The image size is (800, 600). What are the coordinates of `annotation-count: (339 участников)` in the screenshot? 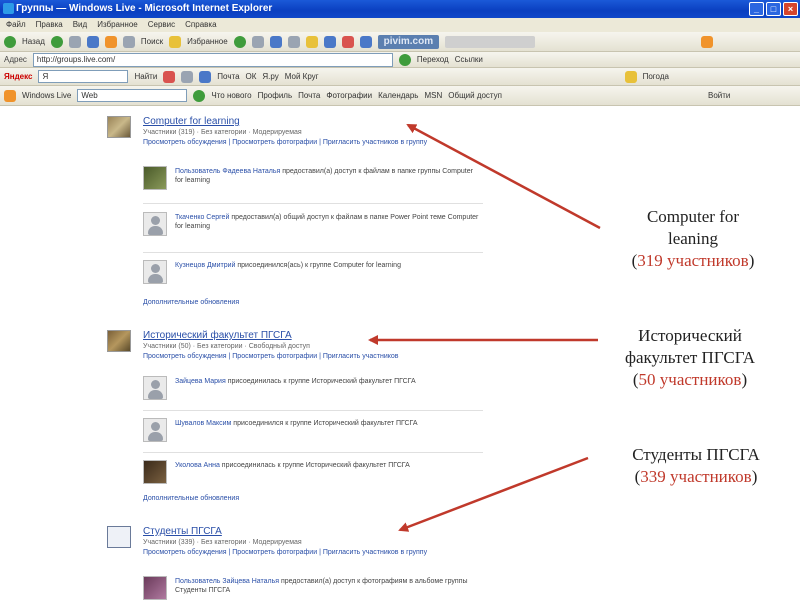 It's located at (696, 477).